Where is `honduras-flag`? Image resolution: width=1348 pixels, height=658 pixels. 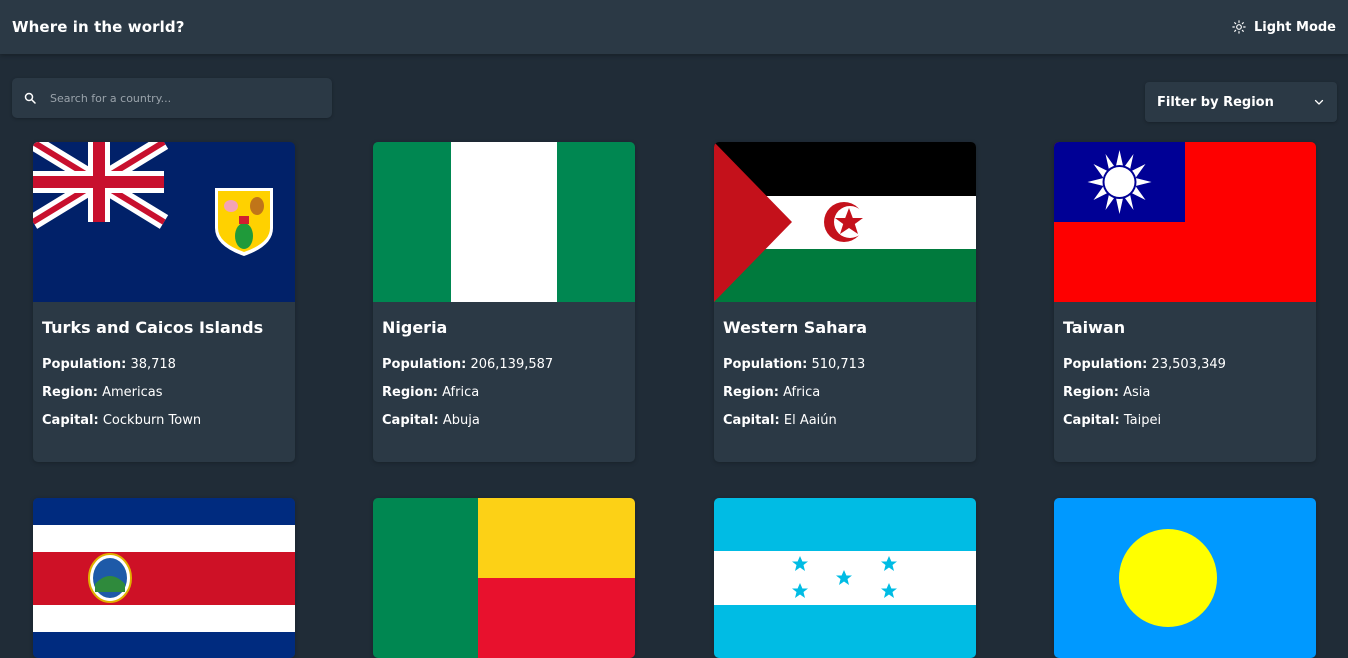 honduras-flag is located at coordinates (845, 578).